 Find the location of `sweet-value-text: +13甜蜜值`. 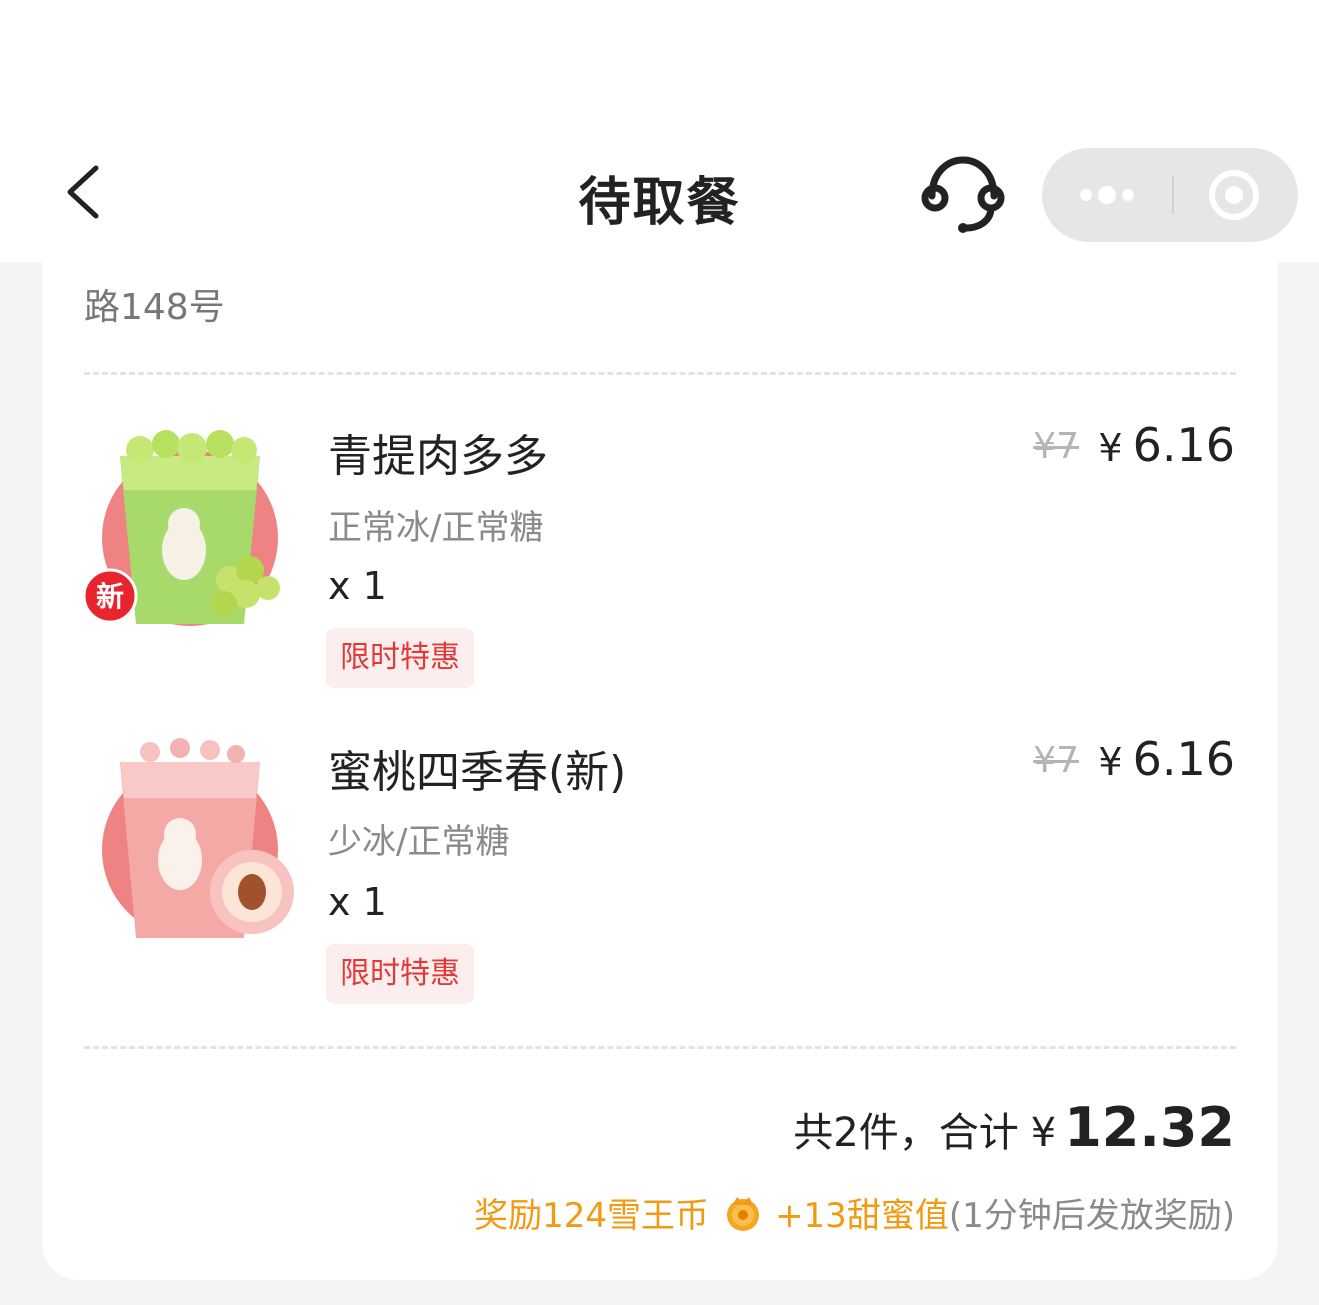

sweet-value-text: +13甜蜜值 is located at coordinates (862, 1216).